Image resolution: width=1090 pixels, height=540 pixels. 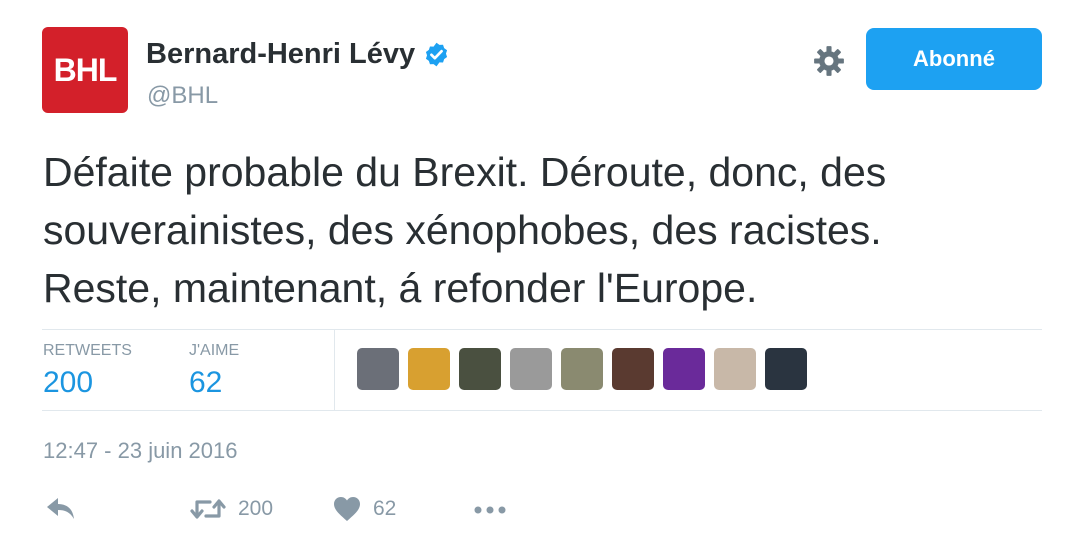 I want to click on author-handle: @BHL, so click(x=182, y=96).